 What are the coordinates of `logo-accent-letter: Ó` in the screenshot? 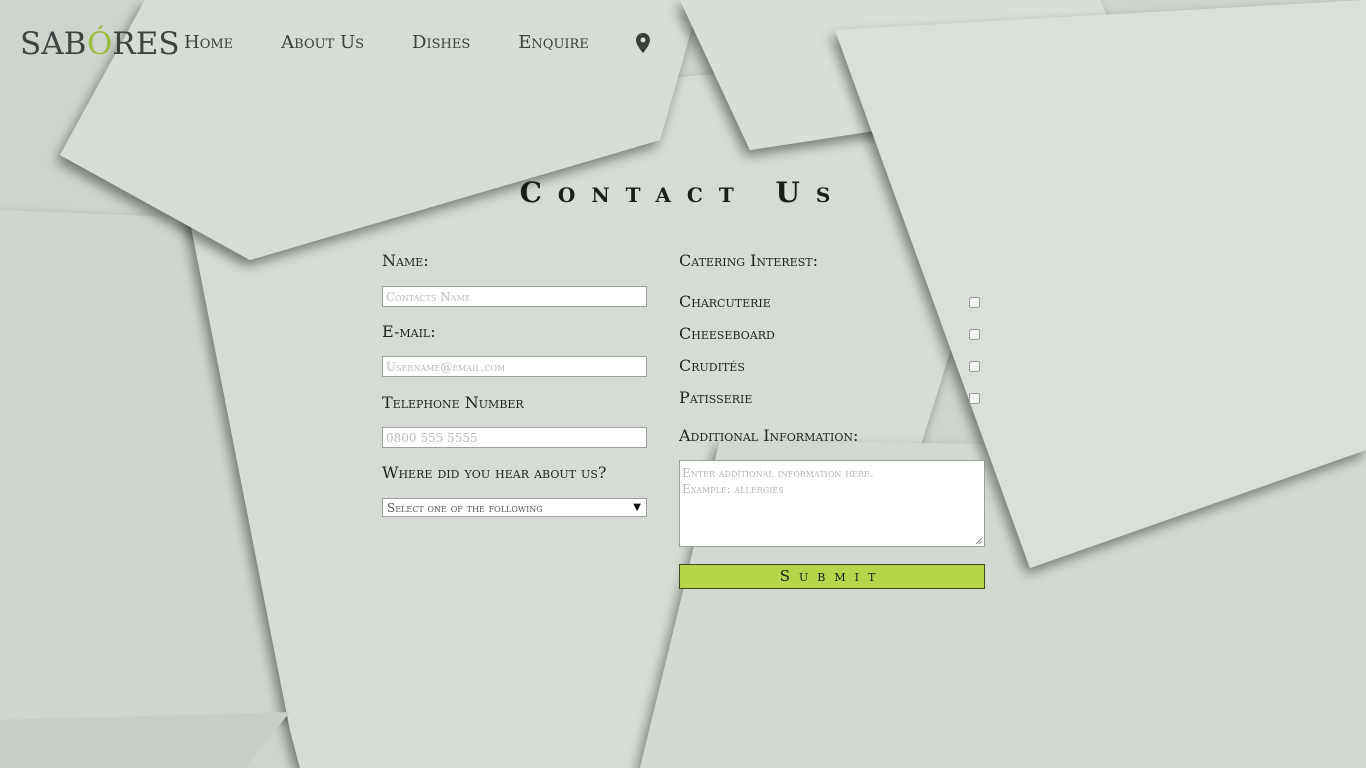 It's located at (99, 44).